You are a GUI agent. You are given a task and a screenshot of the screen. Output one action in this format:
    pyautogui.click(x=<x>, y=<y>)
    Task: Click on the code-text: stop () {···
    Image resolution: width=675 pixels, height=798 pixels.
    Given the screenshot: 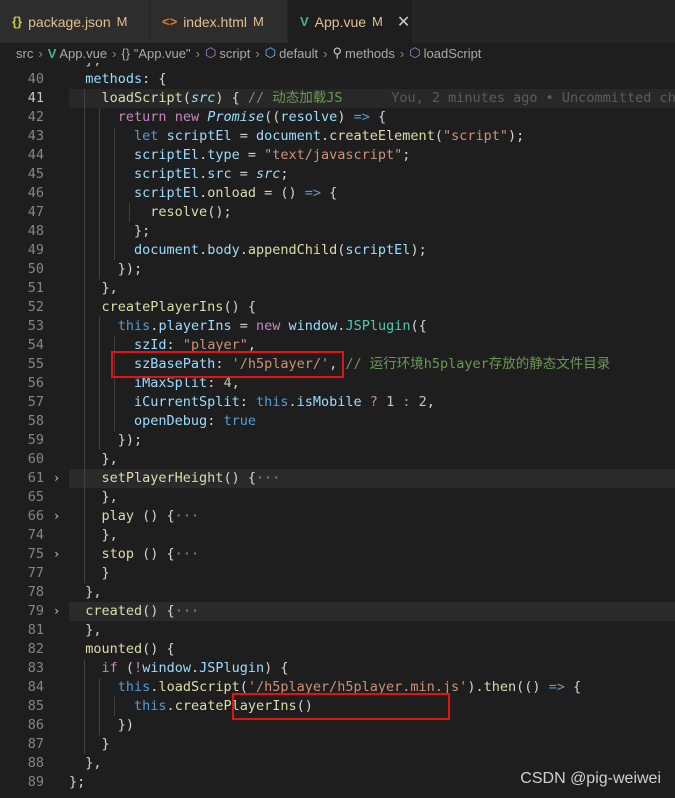 What is the action you would take?
    pyautogui.click(x=150, y=554)
    